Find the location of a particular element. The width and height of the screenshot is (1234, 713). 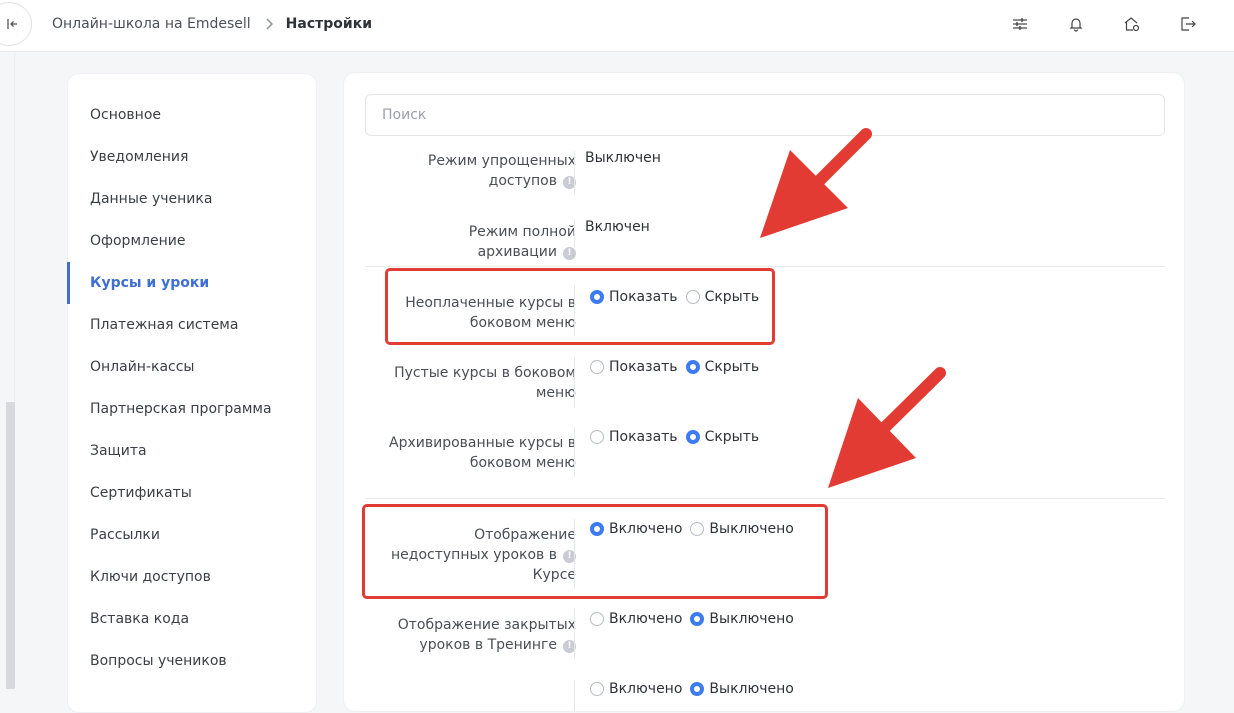

annotation-highlight-unavailable-lessons is located at coordinates (595, 551).